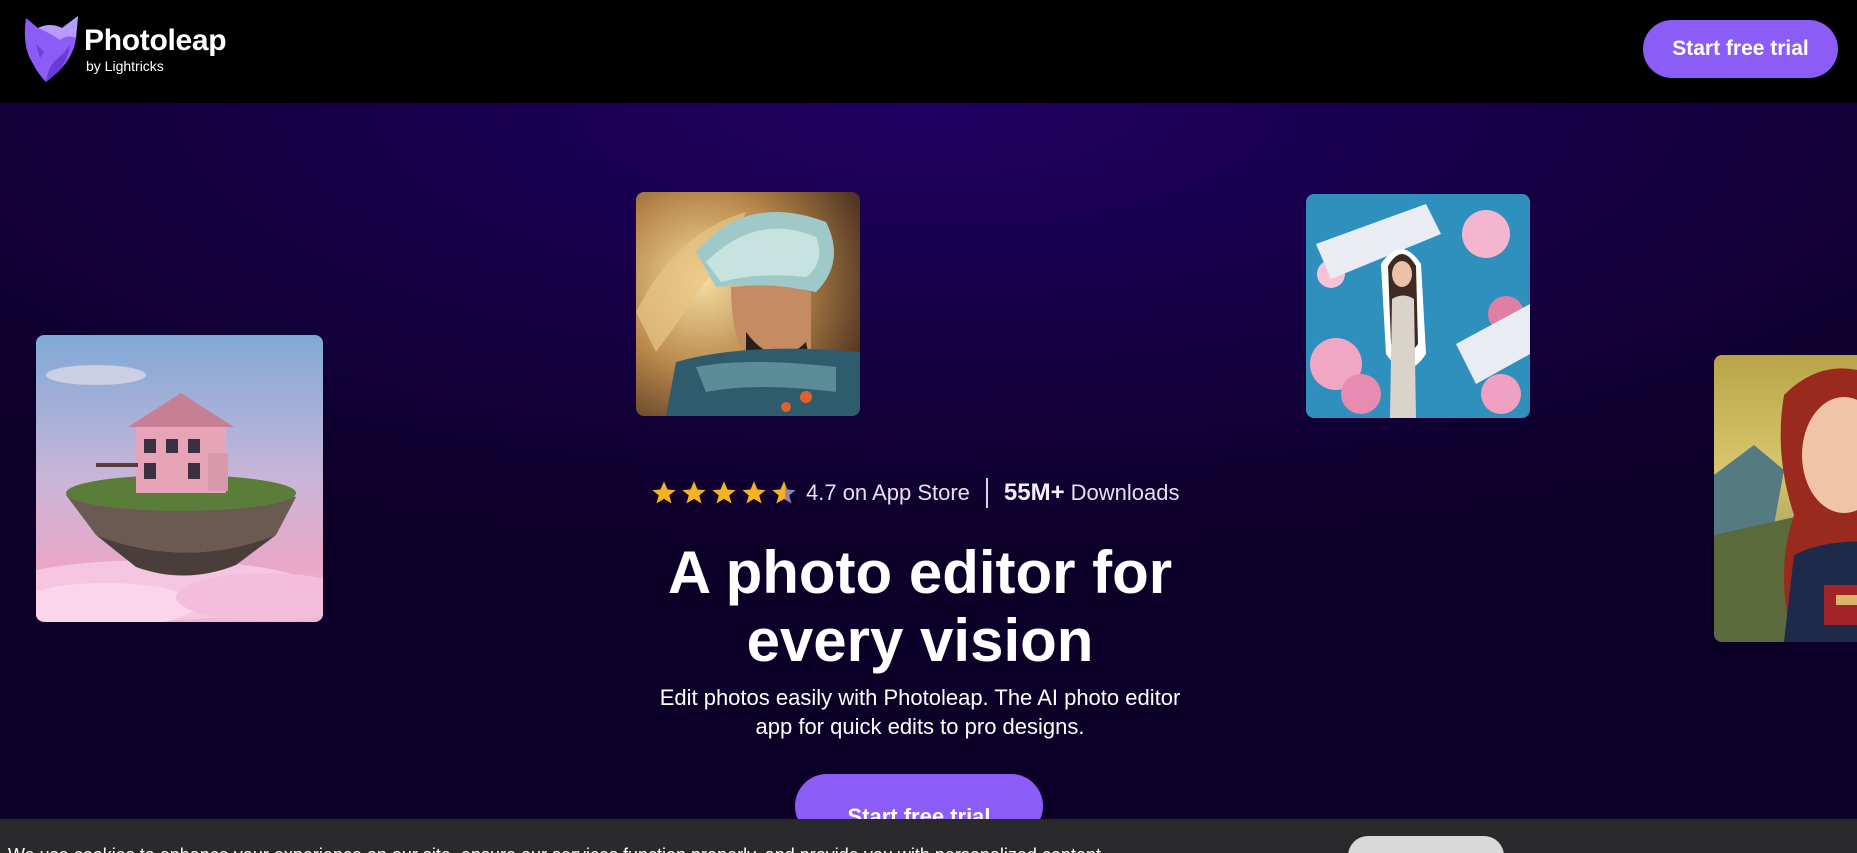  What do you see at coordinates (179, 478) in the screenshot?
I see `floating-house-image` at bounding box center [179, 478].